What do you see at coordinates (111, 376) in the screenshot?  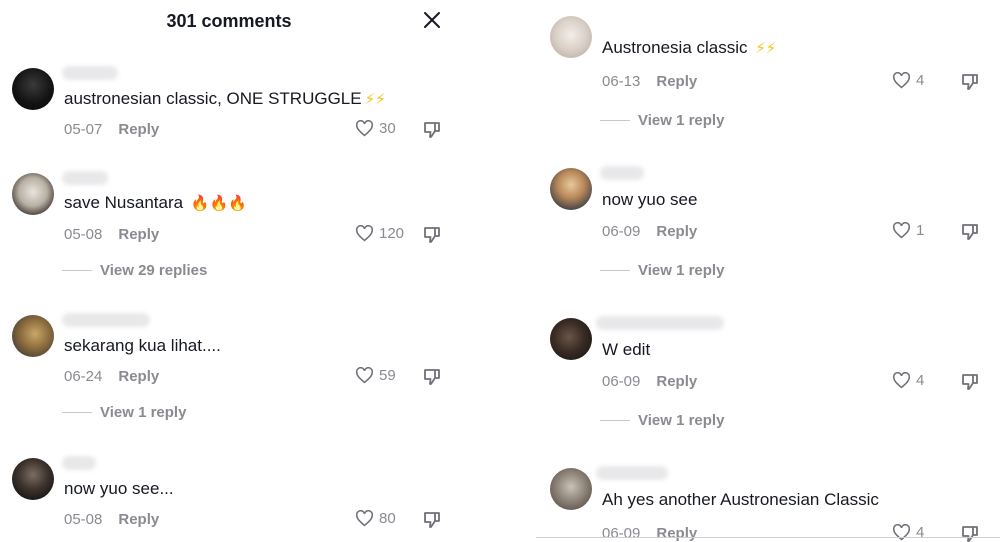 I see `comment-meta: 06-24 Reply` at bounding box center [111, 376].